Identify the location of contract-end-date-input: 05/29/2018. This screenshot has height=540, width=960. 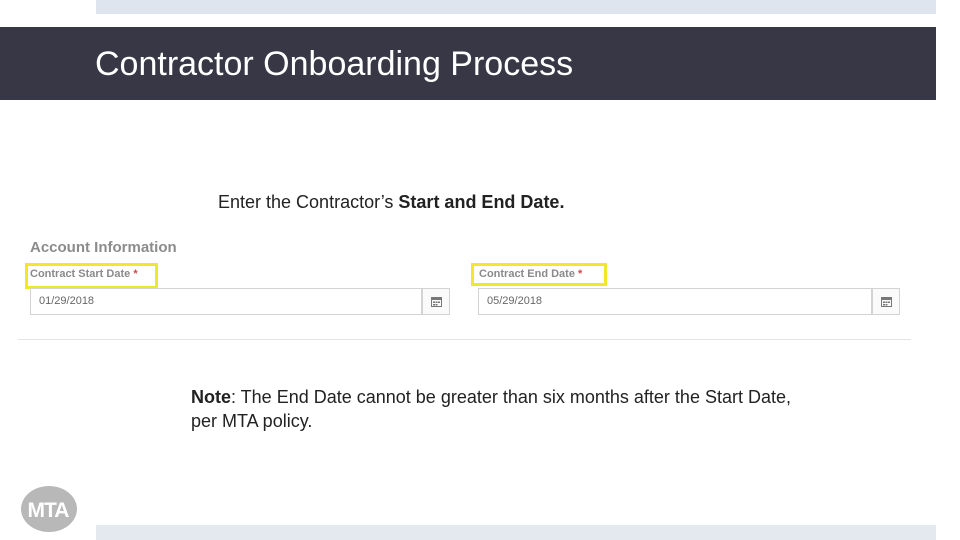
(675, 301).